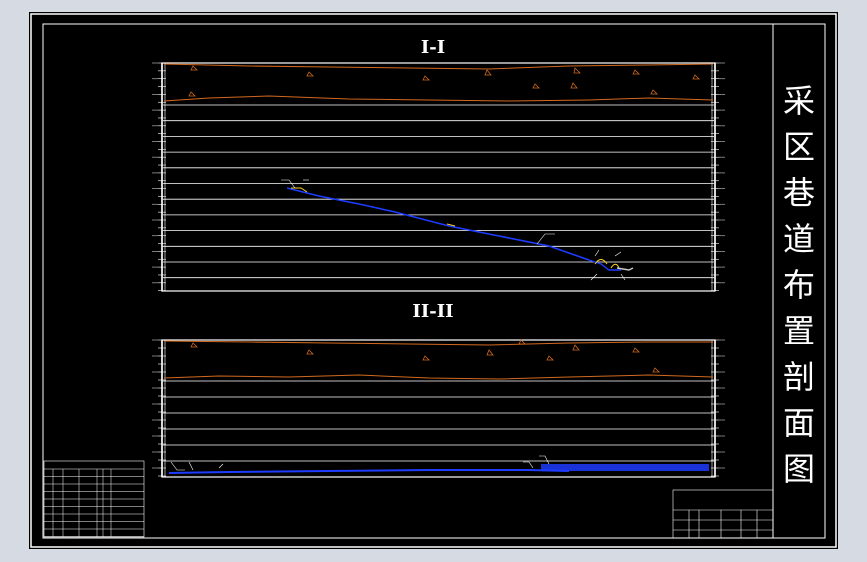  Describe the element at coordinates (438, 421) in the screenshot. I see `section-2-level-lines` at that location.